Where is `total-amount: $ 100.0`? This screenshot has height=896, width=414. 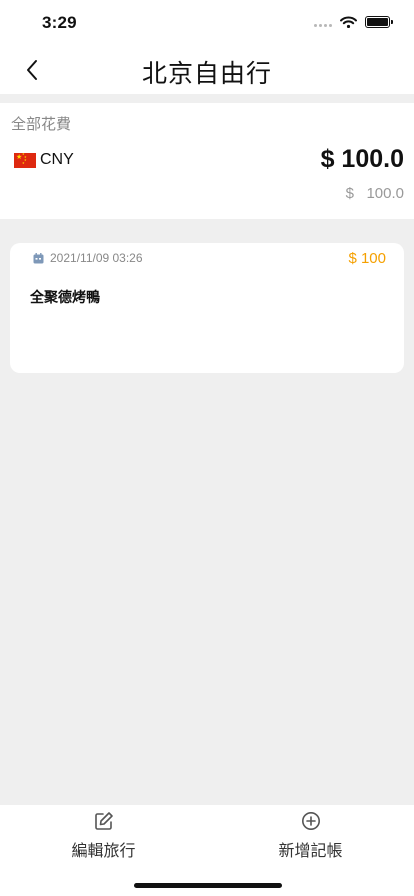
total-amount: $ 100.0 is located at coordinates (362, 159).